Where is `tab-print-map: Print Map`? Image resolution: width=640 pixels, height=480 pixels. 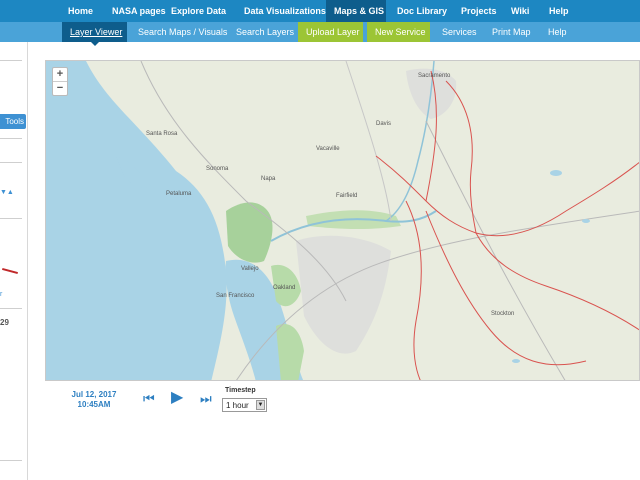 tab-print-map: Print Map is located at coordinates (511, 32).